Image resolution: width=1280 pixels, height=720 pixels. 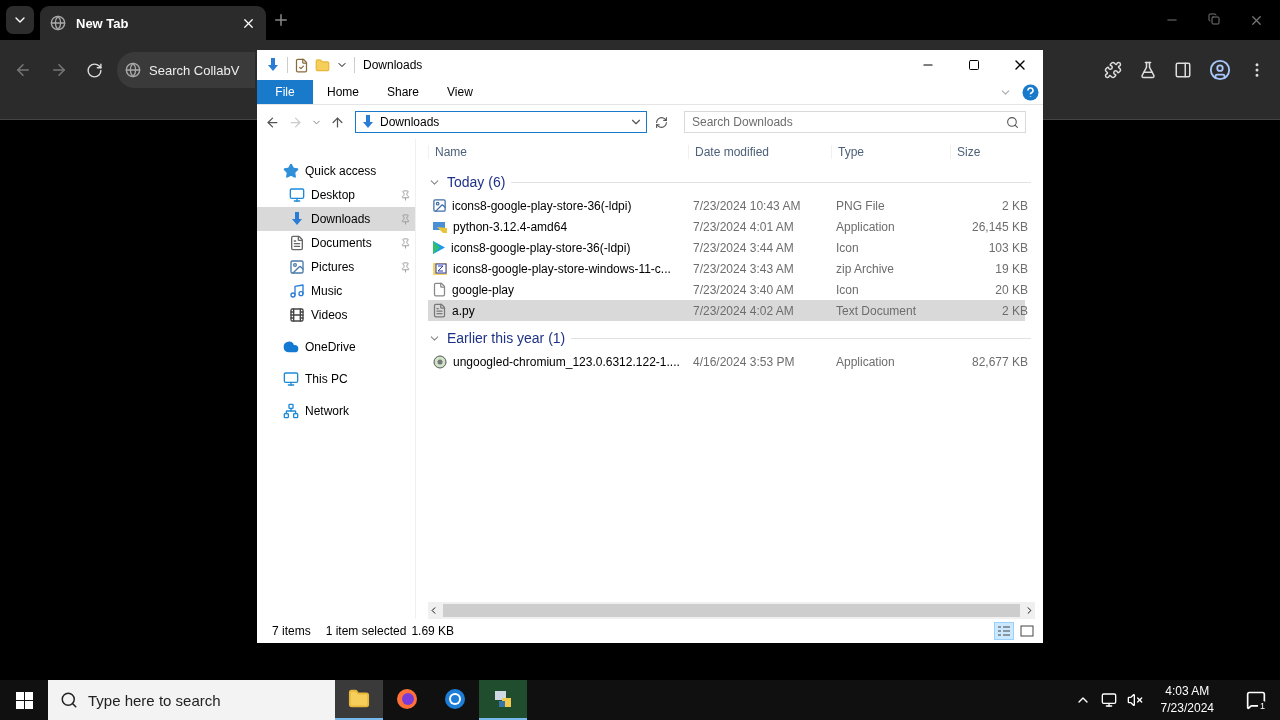 What do you see at coordinates (336, 219) in the screenshot?
I see `nav-item: Downloads` at bounding box center [336, 219].